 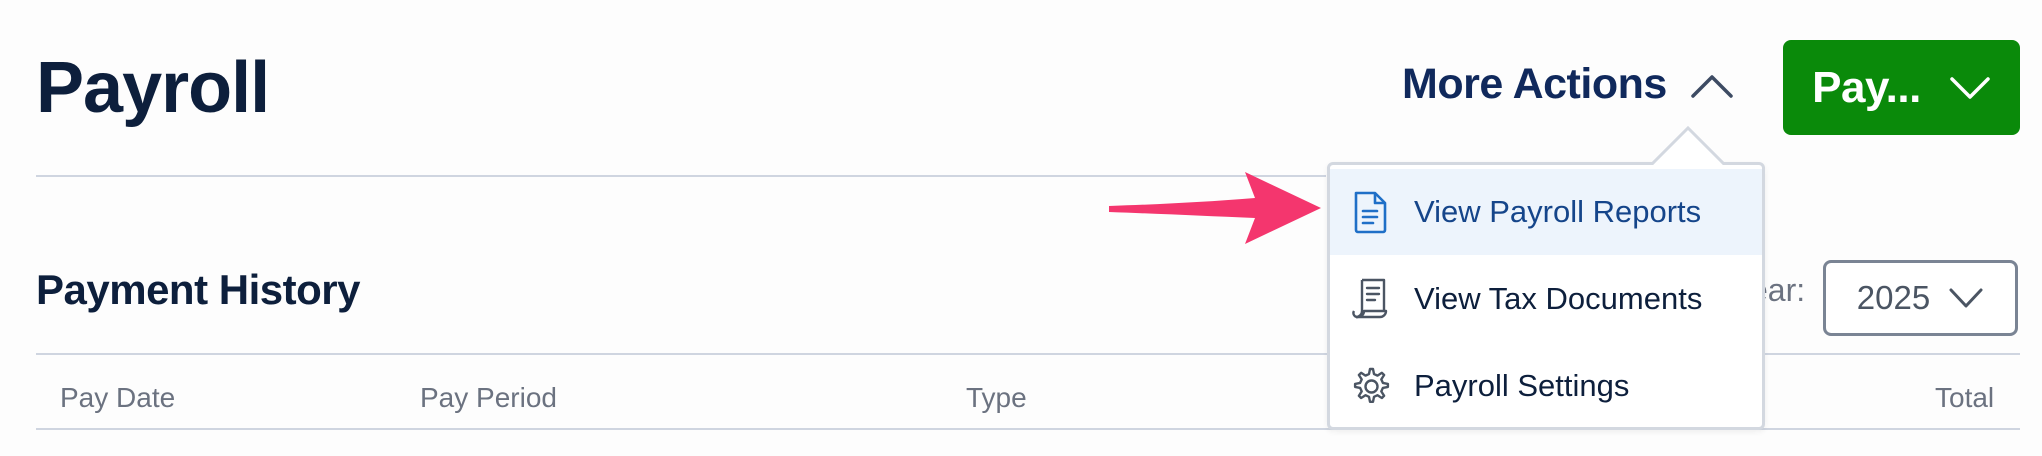 I want to click on annotation-arrow-icon, so click(x=1215, y=208).